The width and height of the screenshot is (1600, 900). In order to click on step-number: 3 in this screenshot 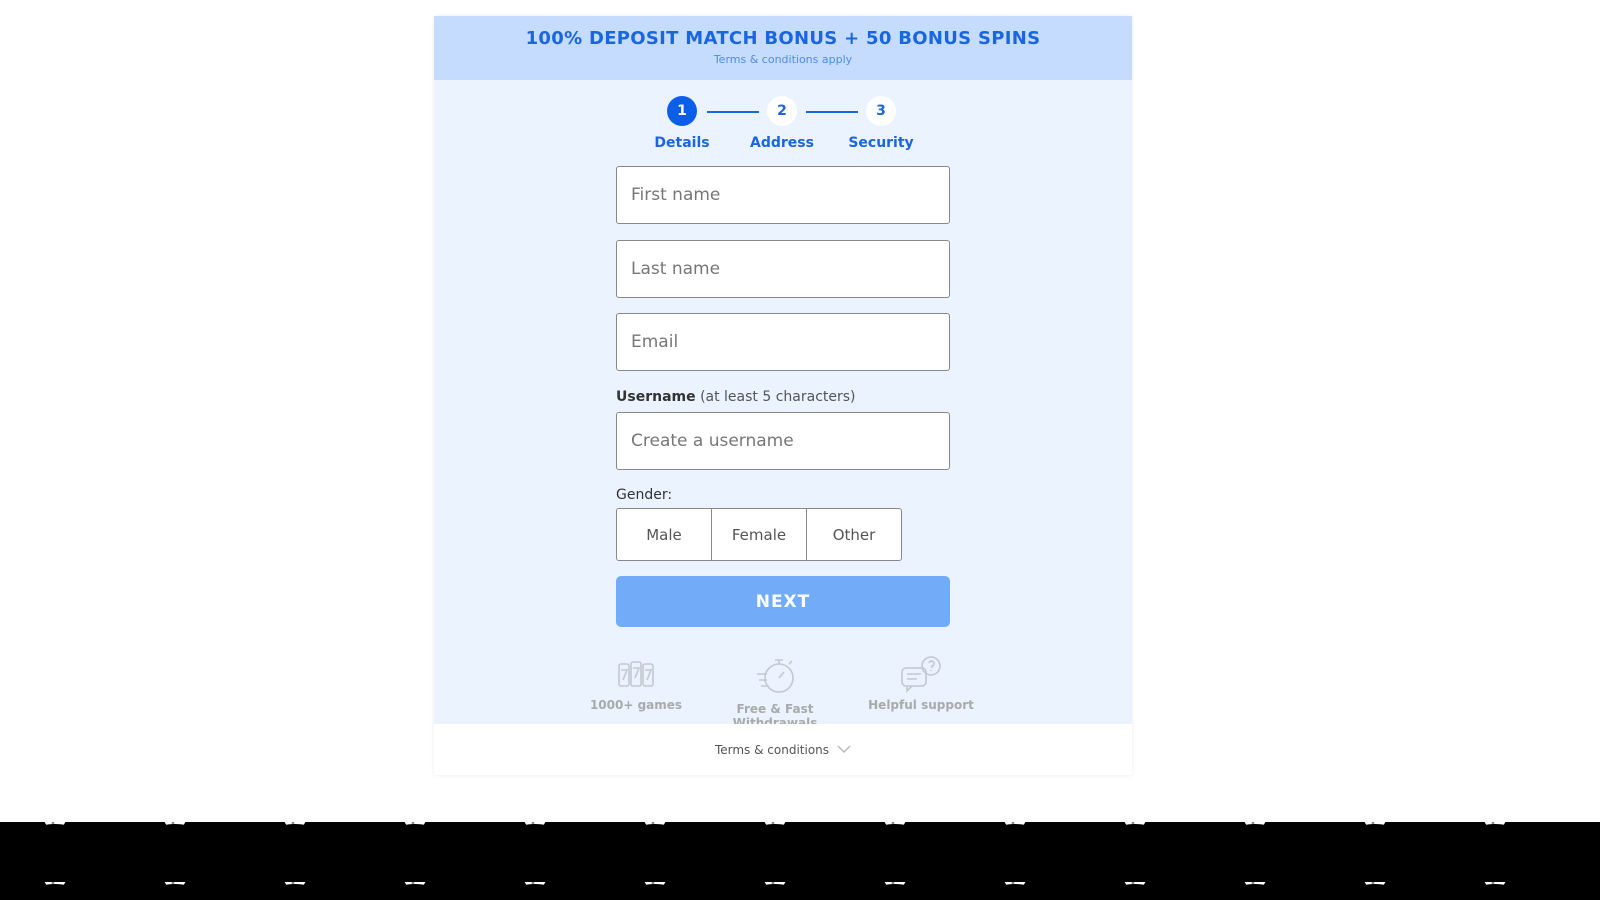, I will do `click(881, 111)`.